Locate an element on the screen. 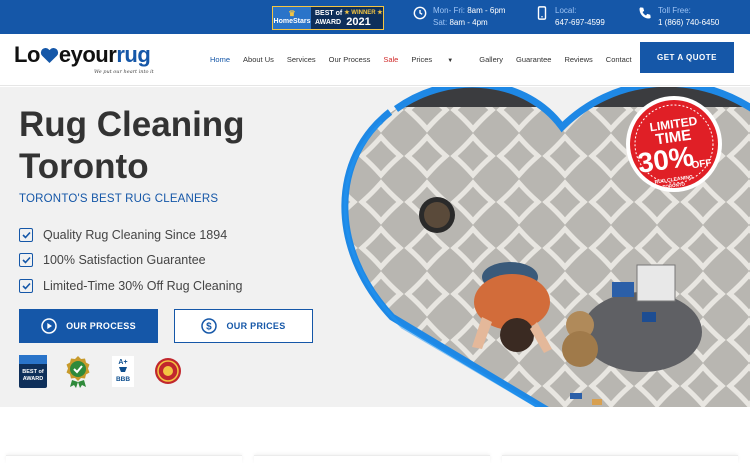 The image size is (750, 463). svg-text: A+ is located at coordinates (122, 362).